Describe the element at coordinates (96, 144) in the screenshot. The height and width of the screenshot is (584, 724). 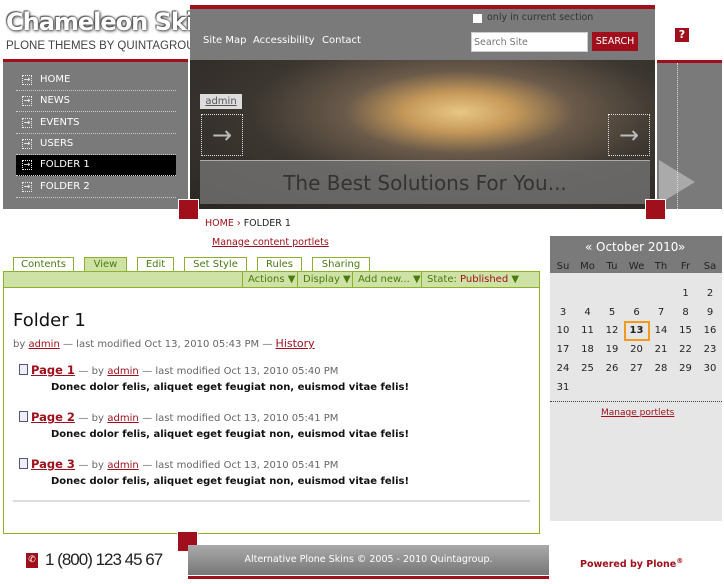
I see `nav-item-users: → USERS` at that location.